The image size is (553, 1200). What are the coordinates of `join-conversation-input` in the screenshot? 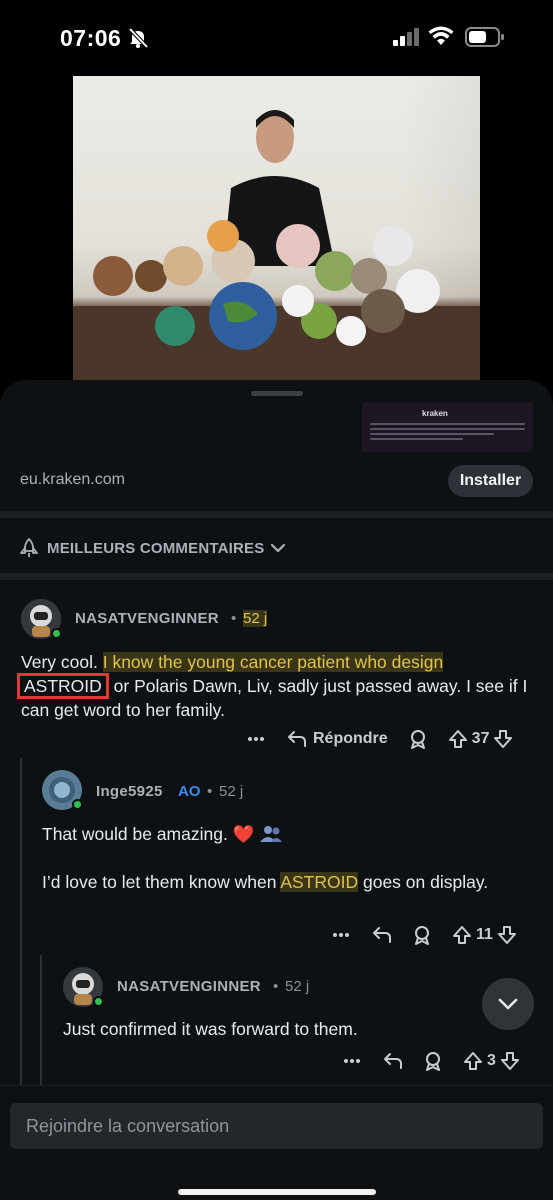 It's located at (276, 1126).